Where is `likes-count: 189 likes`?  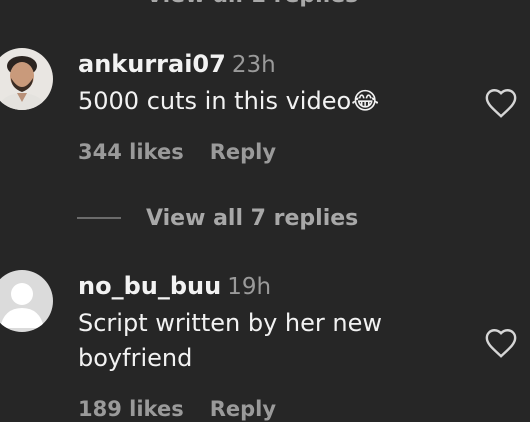 likes-count: 189 likes is located at coordinates (131, 409).